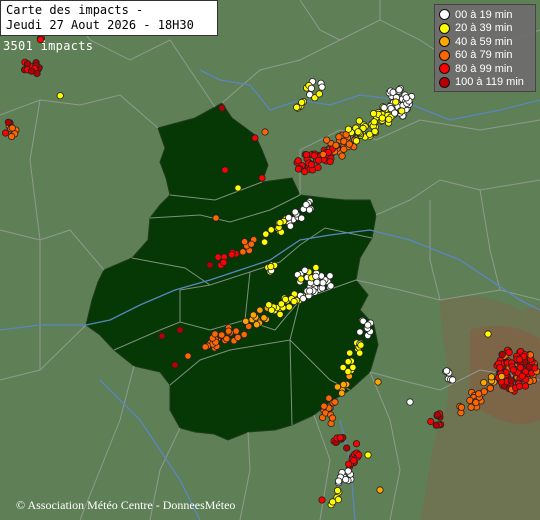 The image size is (540, 520). I want to click on legend-label: 80 à 99 min, so click(484, 68).